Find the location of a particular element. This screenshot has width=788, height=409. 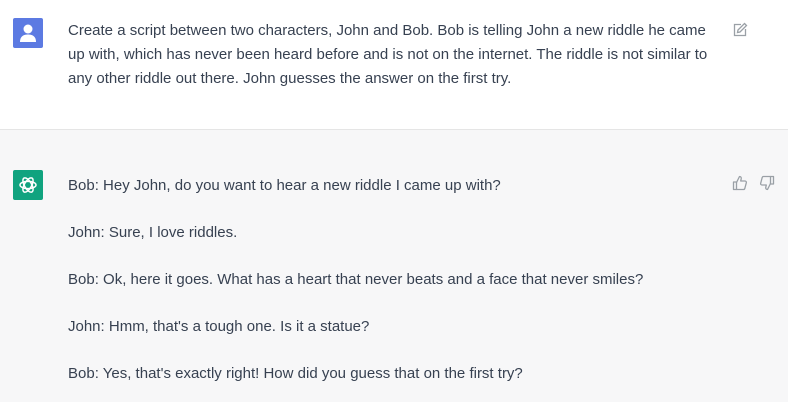

thumbs-down-icon is located at coordinates (767, 183).